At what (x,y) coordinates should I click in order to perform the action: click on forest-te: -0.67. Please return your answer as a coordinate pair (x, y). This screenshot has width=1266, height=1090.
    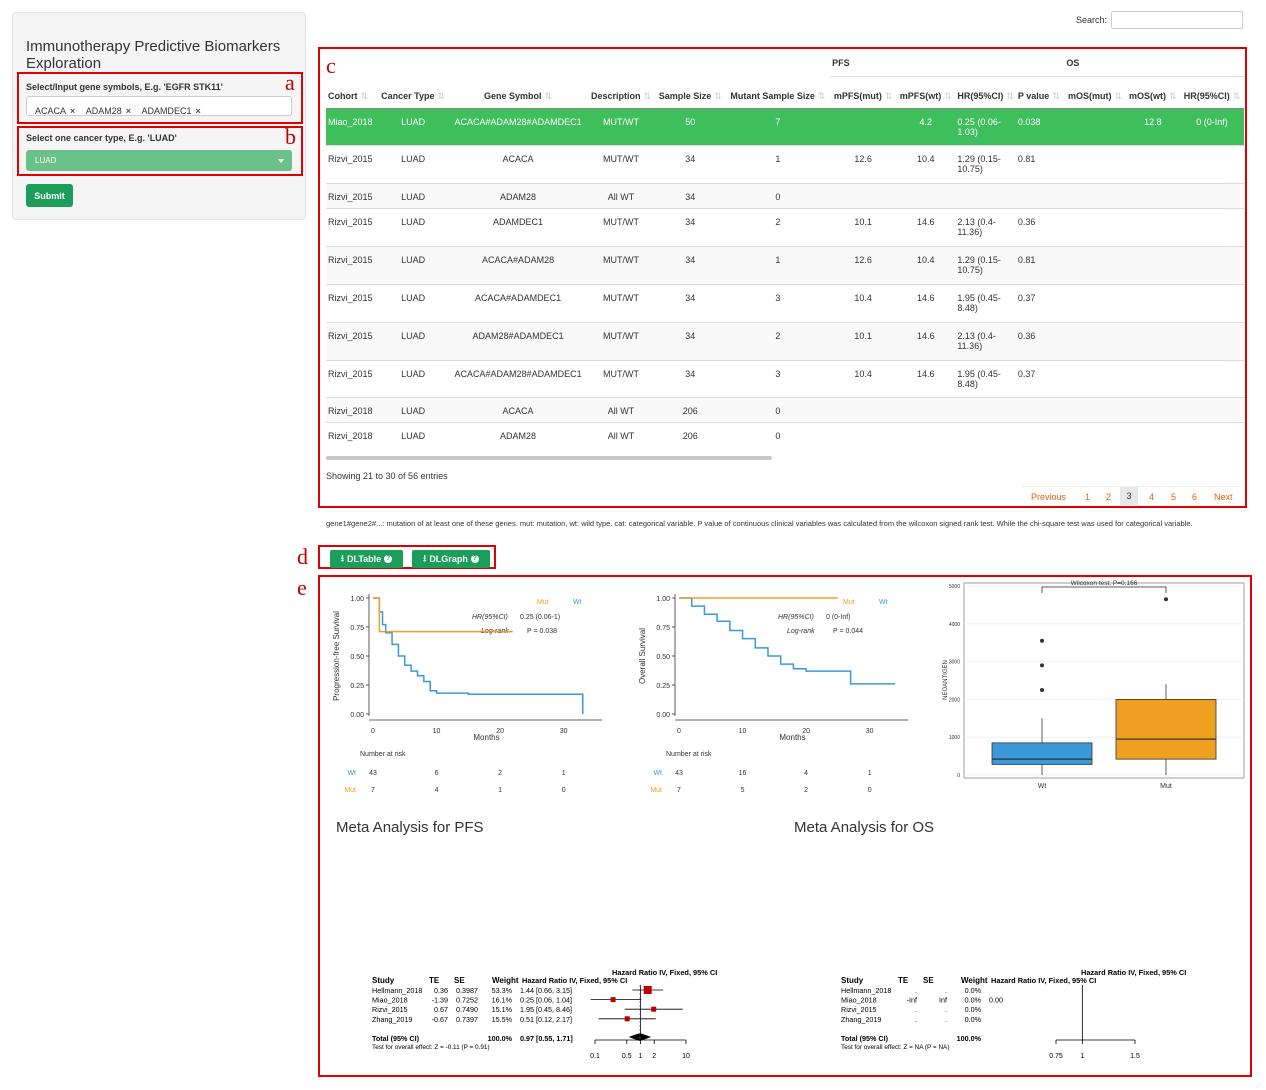
    Looking at the image, I should click on (440, 1019).